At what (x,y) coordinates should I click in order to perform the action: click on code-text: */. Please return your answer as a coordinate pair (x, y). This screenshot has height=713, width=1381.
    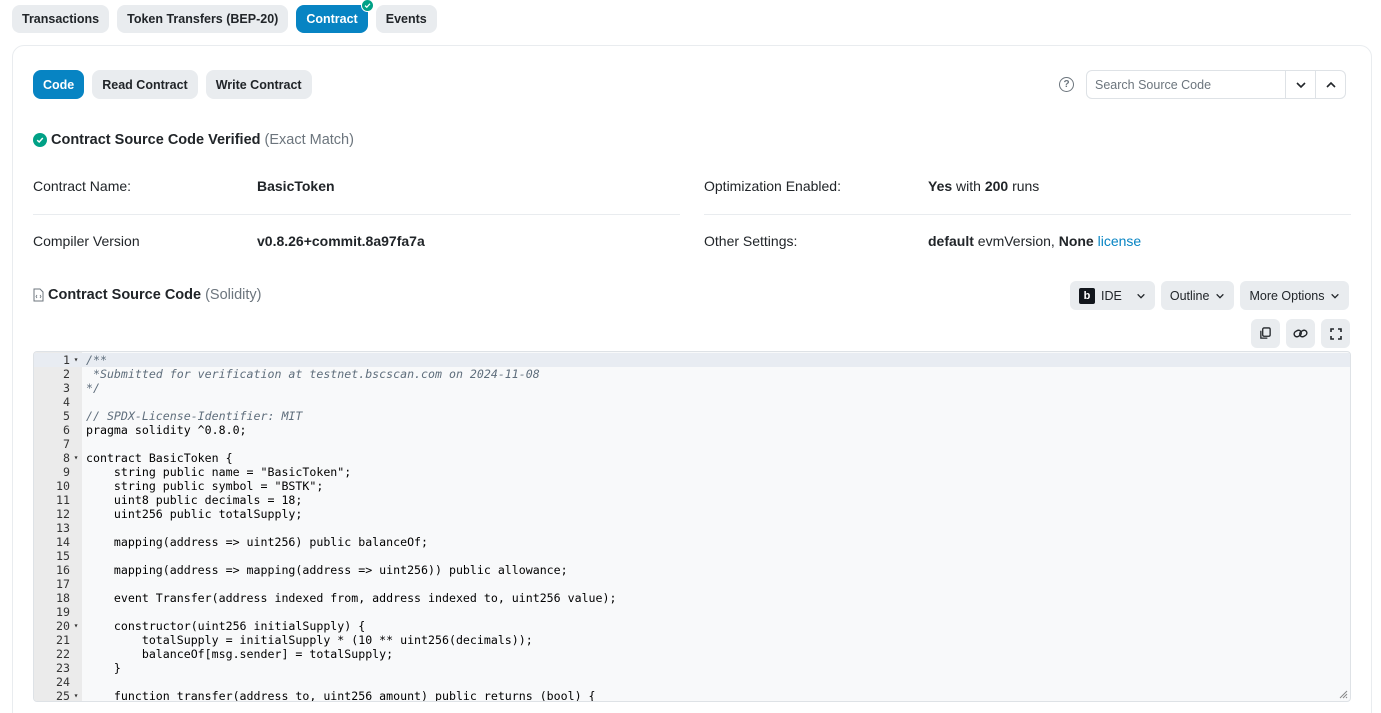
    Looking at the image, I should click on (93, 388).